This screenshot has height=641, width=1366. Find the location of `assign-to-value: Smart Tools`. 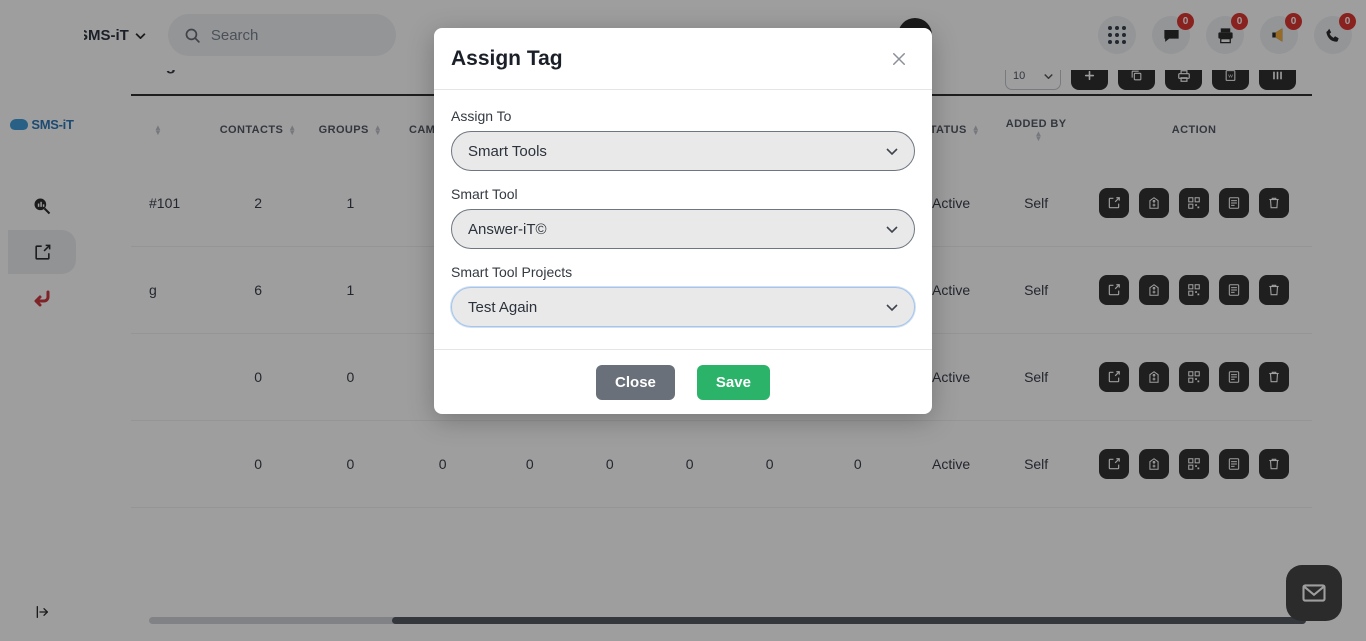

assign-to-value: Smart Tools is located at coordinates (507, 151).